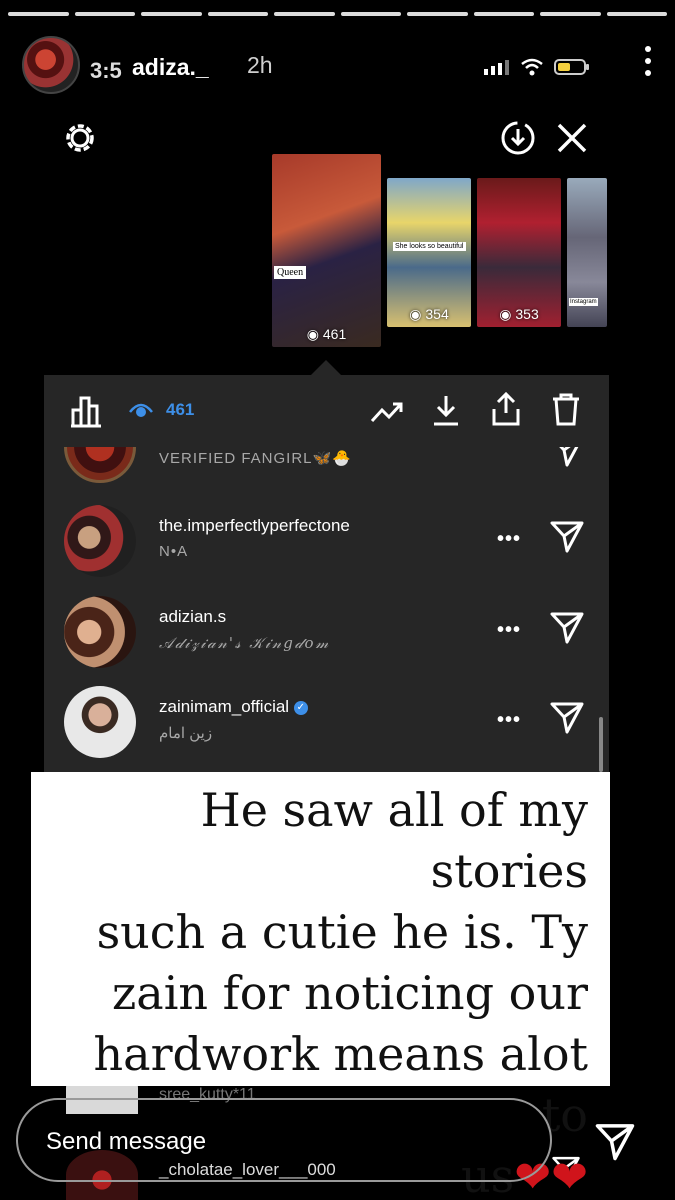  What do you see at coordinates (429, 314) in the screenshot?
I see `thumbnail-view-count: ◉ 354` at bounding box center [429, 314].